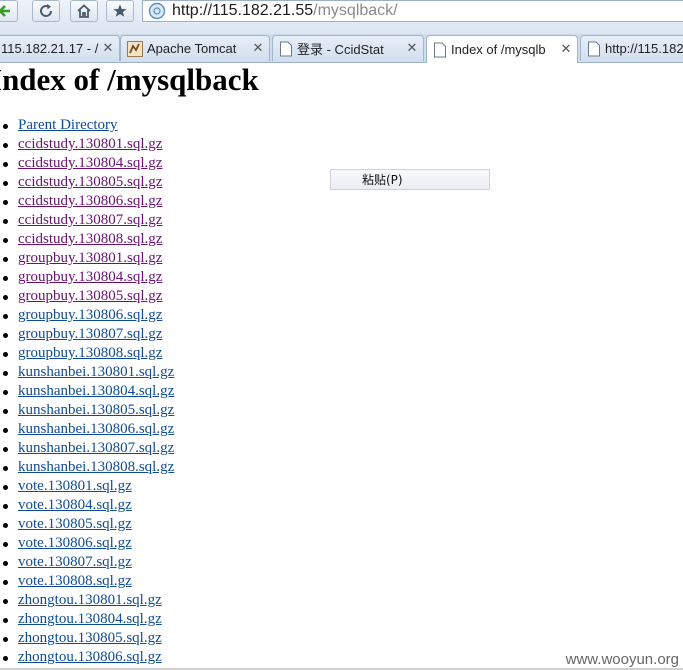 The image size is (683, 670). I want to click on reload-button, so click(46, 11).